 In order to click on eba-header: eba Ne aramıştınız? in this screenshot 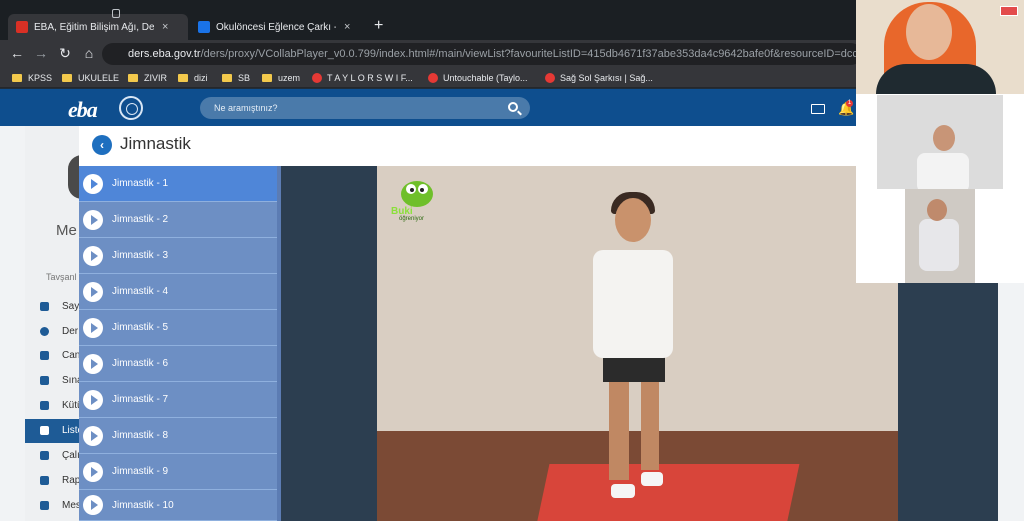, I will do `click(430, 107)`.